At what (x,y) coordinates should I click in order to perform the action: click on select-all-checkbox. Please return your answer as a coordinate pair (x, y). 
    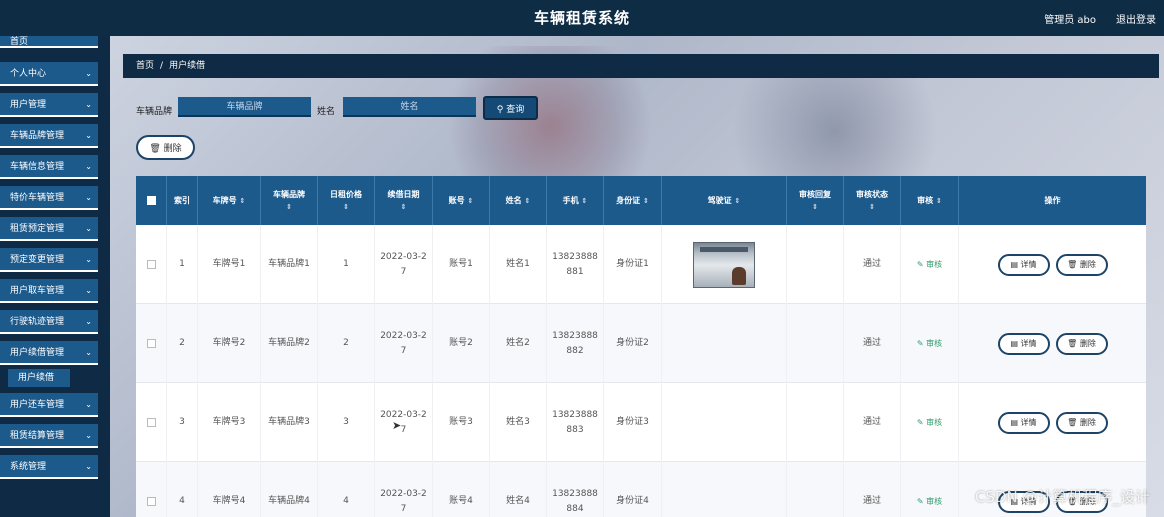
    Looking at the image, I should click on (151, 200).